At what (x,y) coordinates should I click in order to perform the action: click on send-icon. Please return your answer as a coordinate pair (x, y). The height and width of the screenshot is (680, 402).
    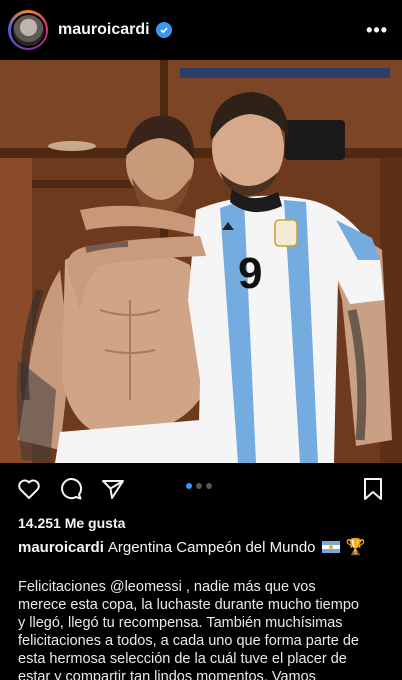
    Looking at the image, I should click on (113, 489).